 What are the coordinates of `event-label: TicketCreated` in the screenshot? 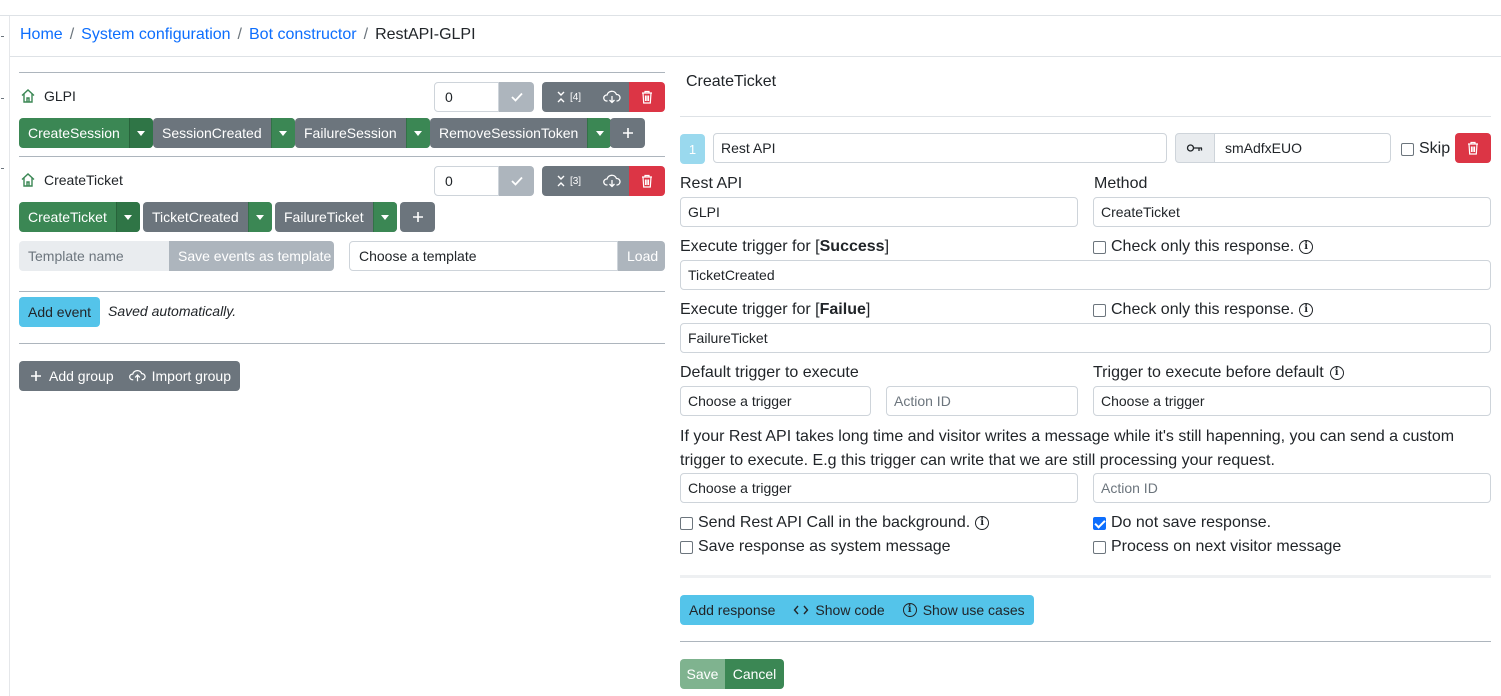 It's located at (195, 217).